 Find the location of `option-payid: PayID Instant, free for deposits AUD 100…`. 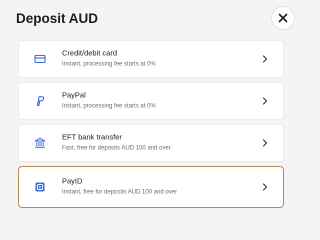

option-payid: PayID Instant, free for deposits AUD 100… is located at coordinates (151, 187).